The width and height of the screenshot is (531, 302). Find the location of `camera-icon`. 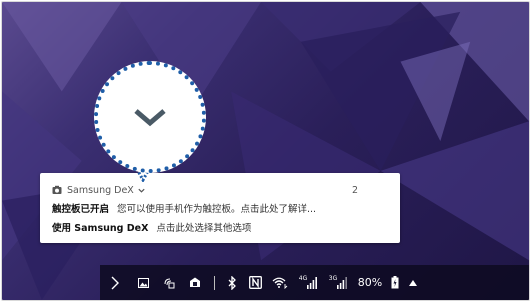

camera-icon is located at coordinates (57, 189).